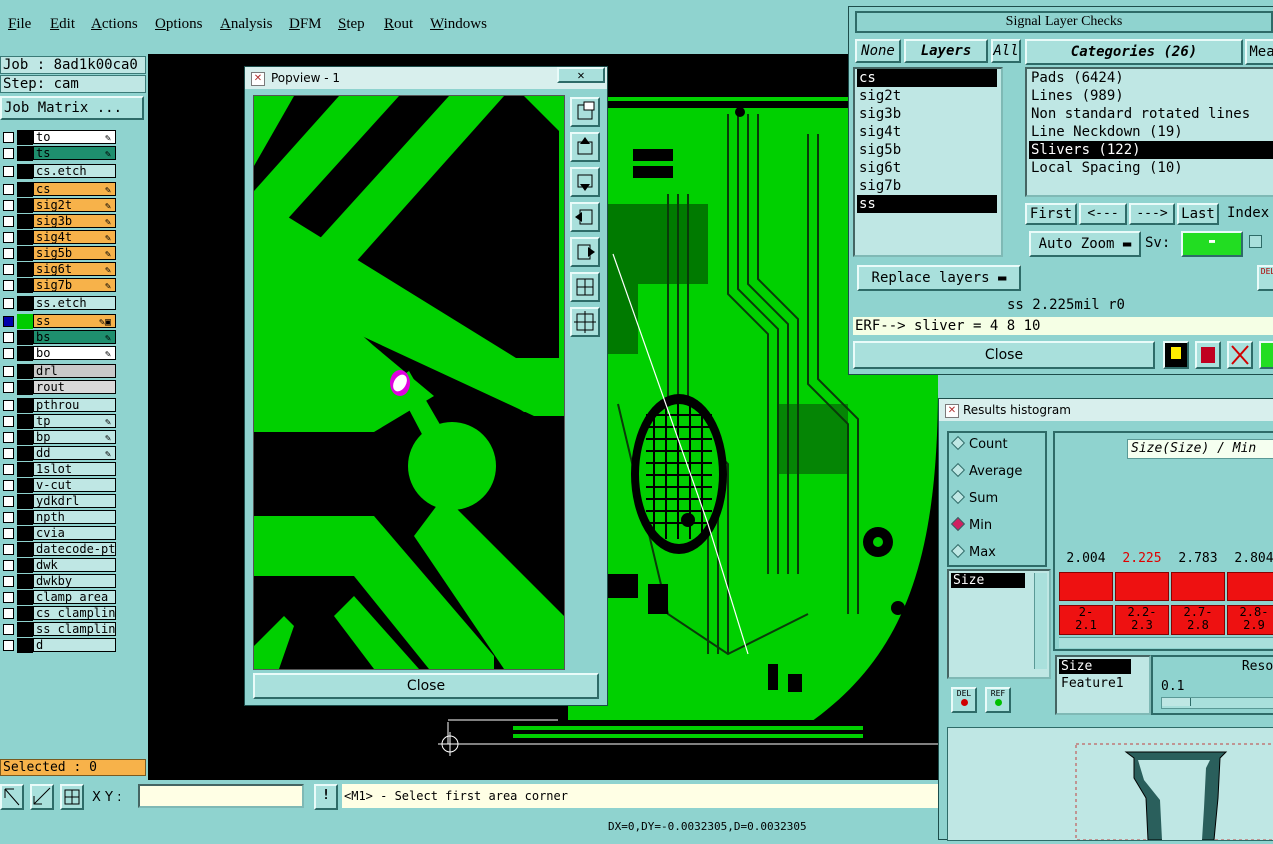  I want to click on pan-right-icon, so click(585, 252).